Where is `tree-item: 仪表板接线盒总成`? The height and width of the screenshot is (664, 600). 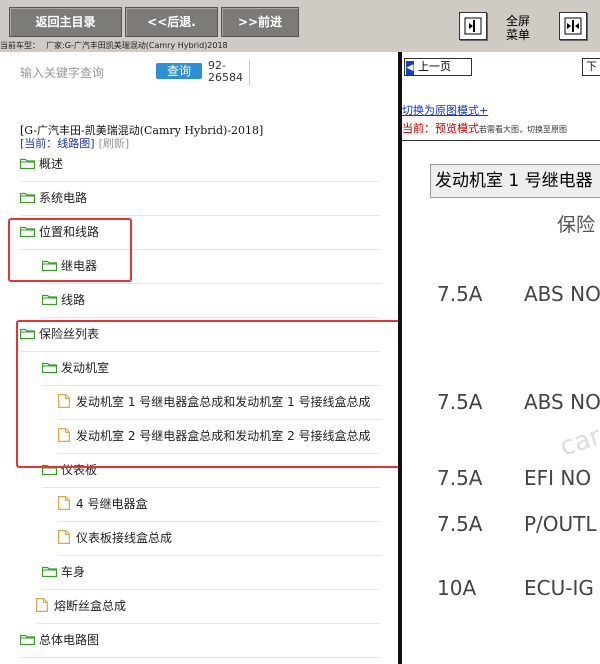 tree-item: 仪表板接线盒总成 is located at coordinates (115, 538).